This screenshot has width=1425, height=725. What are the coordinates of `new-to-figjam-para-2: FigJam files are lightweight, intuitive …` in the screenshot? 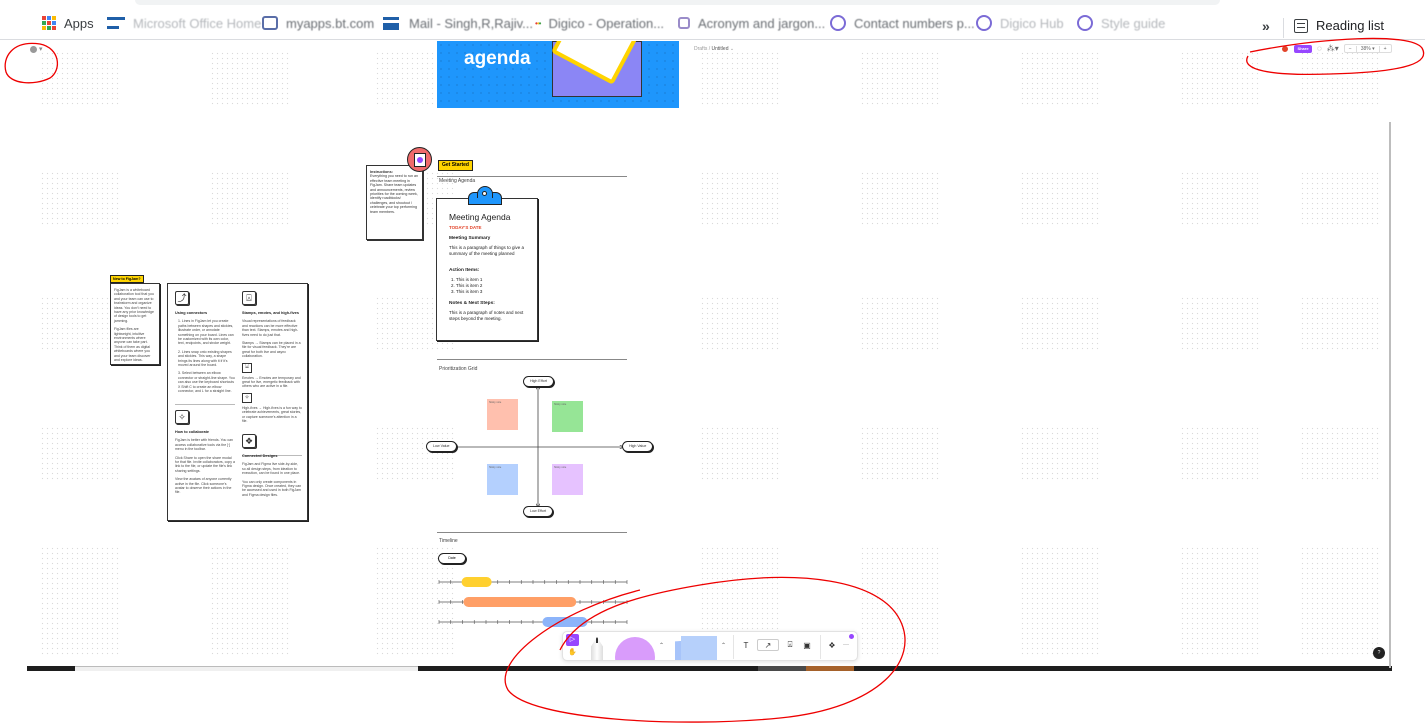 It's located at (132, 345).